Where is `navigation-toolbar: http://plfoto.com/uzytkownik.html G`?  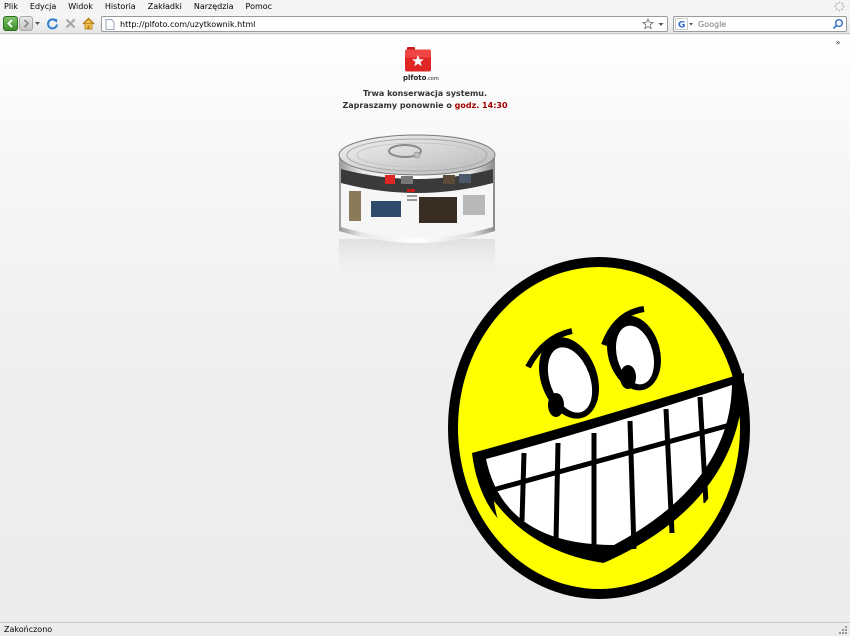
navigation-toolbar: http://plfoto.com/uzytkownik.html G is located at coordinates (425, 24).